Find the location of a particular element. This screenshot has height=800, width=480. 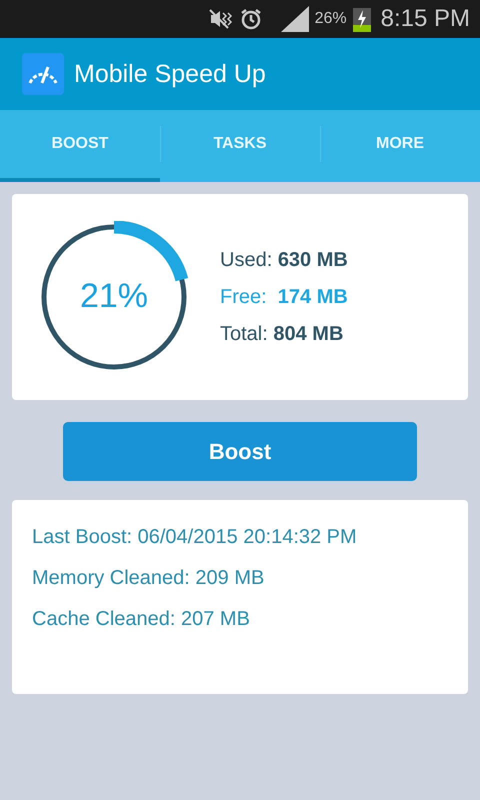

signal-icon is located at coordinates (294, 19).